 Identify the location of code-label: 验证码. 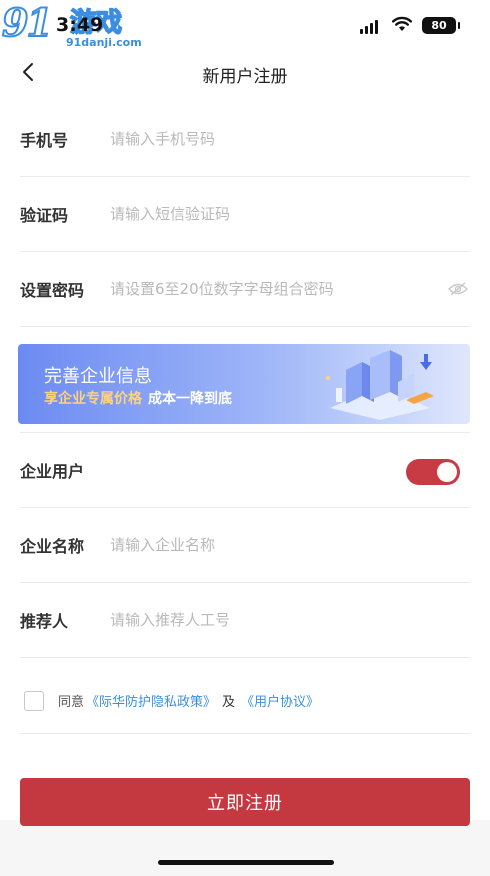
(44, 215).